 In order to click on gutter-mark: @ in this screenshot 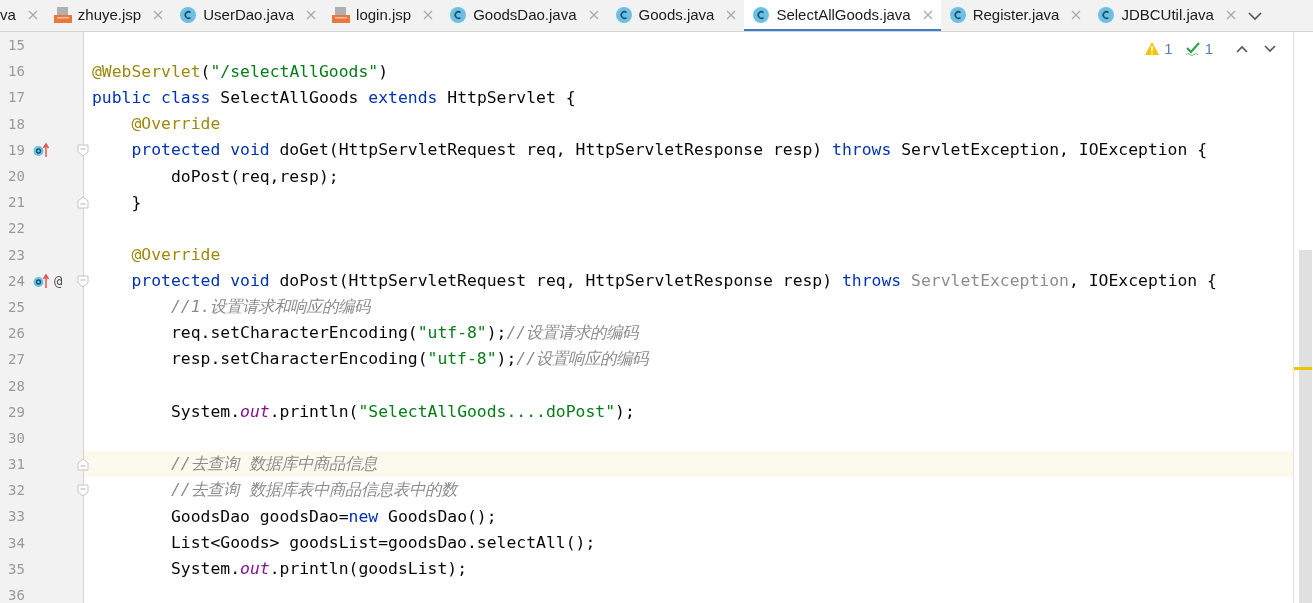, I will do `click(58, 280)`.